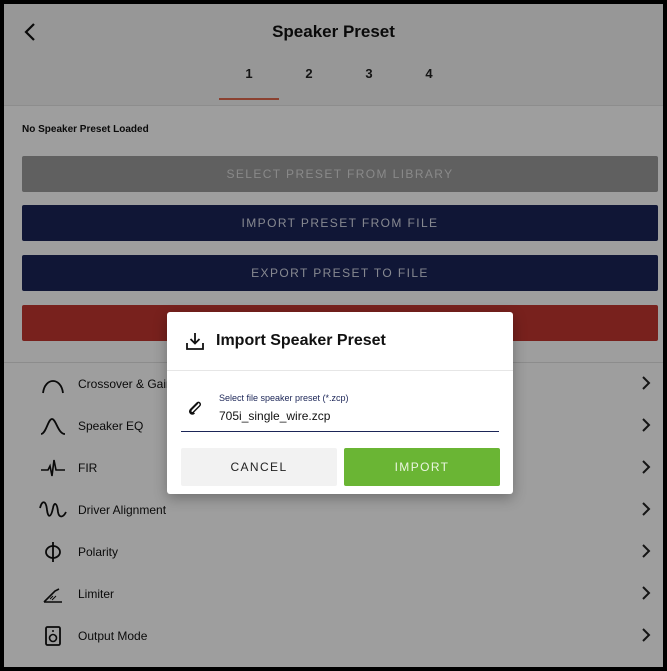  What do you see at coordinates (422, 467) in the screenshot?
I see `import-button: IMPORT` at bounding box center [422, 467].